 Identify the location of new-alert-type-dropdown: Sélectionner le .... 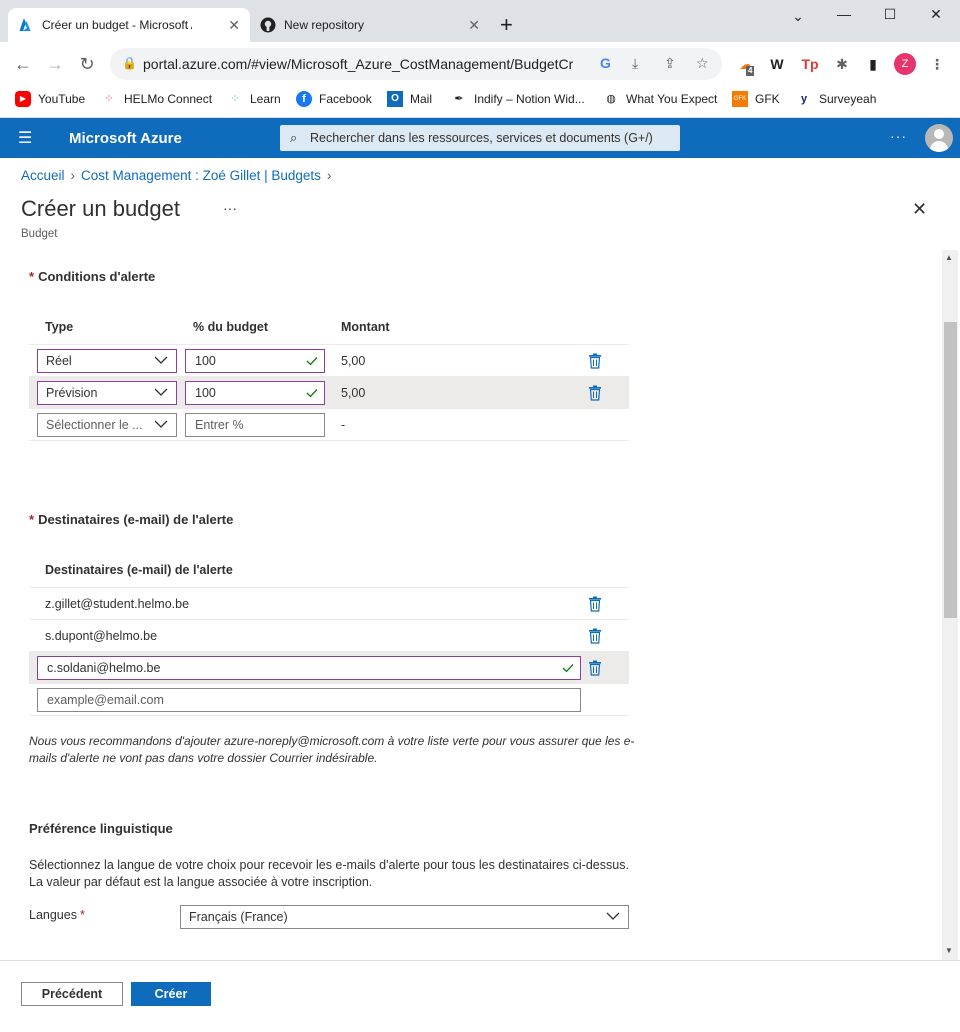
(107, 425).